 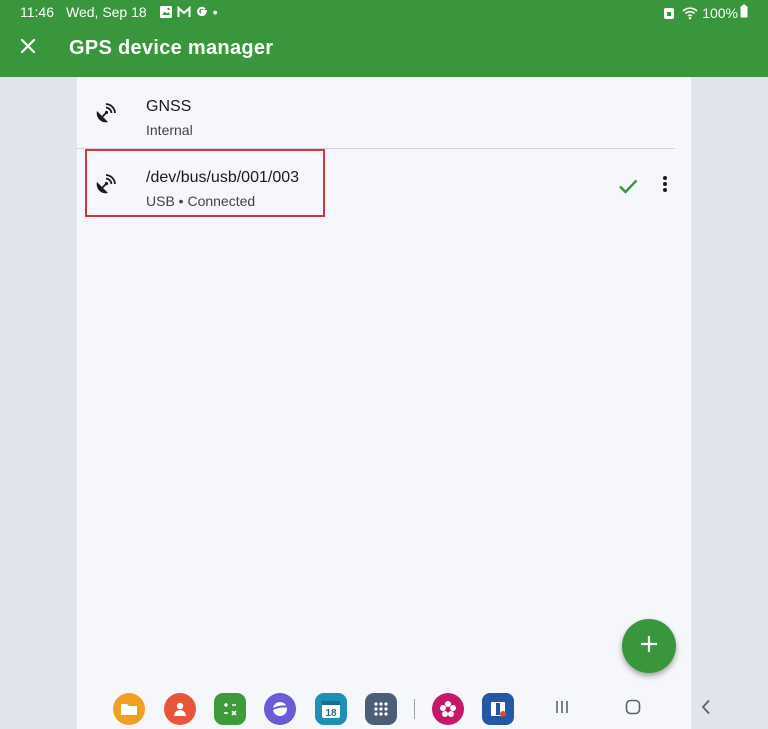 I want to click on calendar-app-icon: 18, so click(x=331, y=709).